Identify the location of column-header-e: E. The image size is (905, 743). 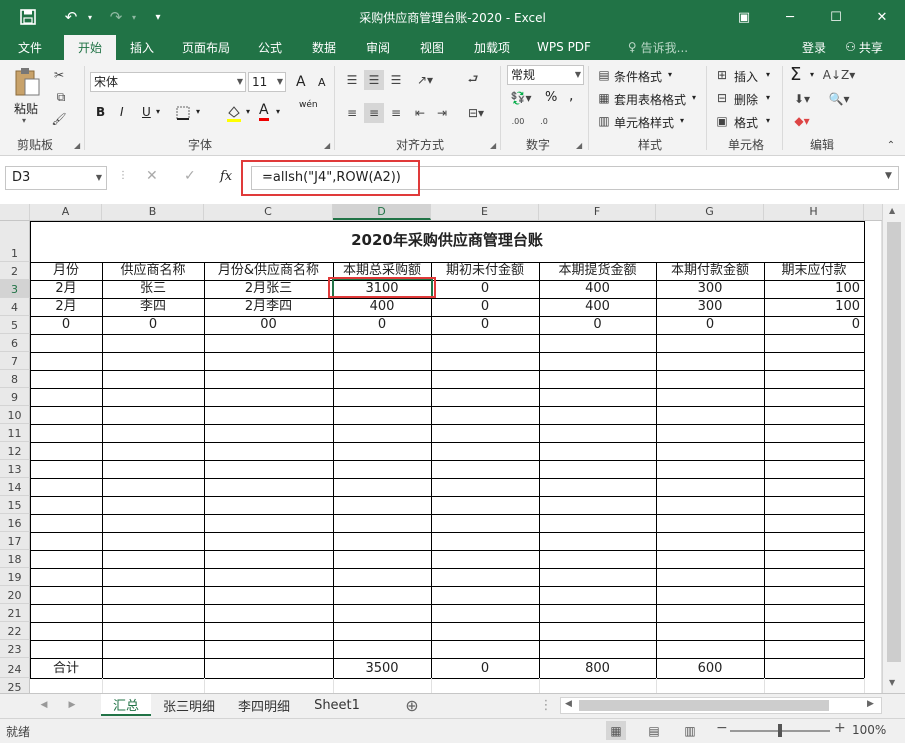
(485, 212).